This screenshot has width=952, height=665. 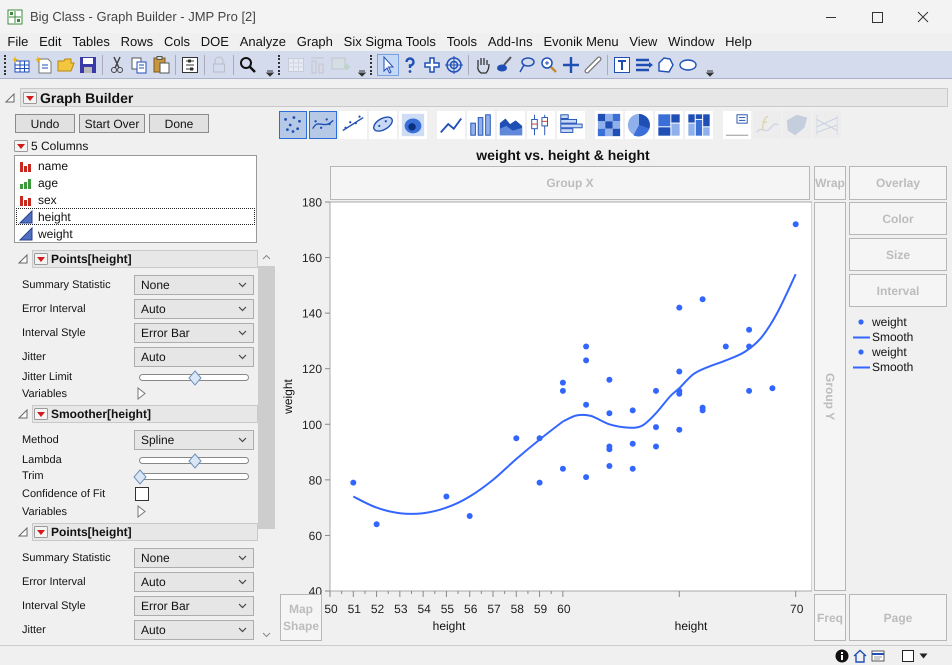 What do you see at coordinates (315, 480) in the screenshot?
I see `axis-tick-label: 80` at bounding box center [315, 480].